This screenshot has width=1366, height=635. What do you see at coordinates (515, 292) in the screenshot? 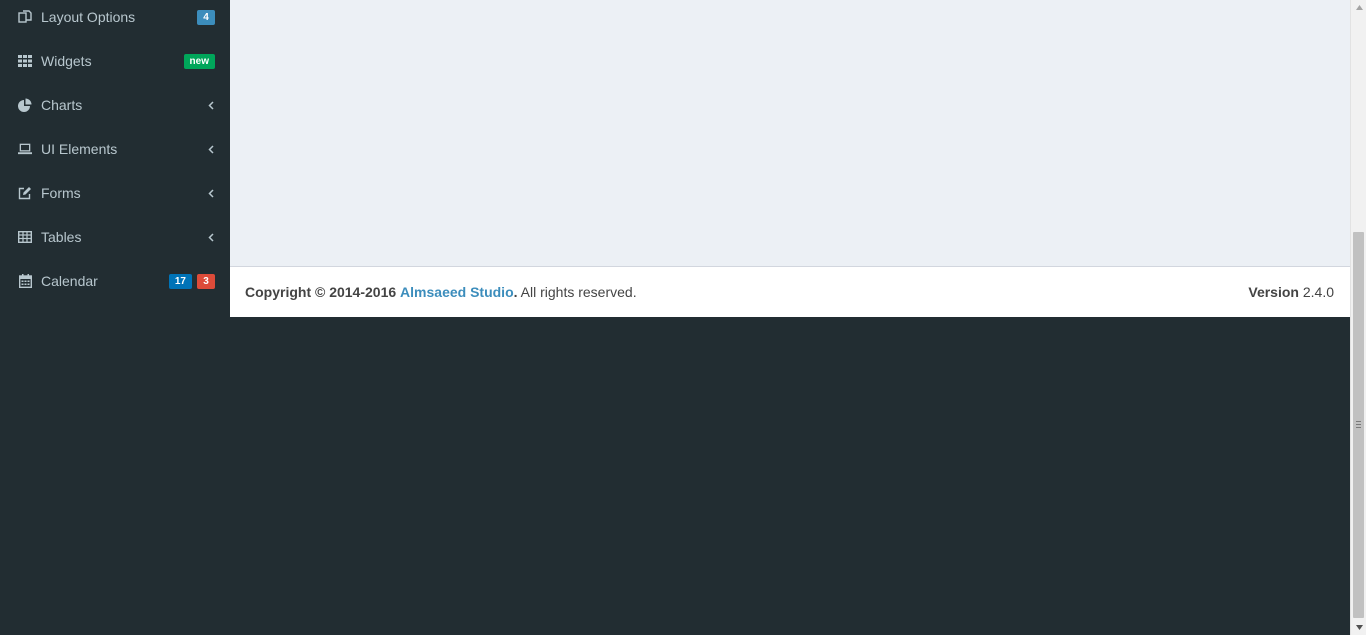
I see `copyright-period: .` at bounding box center [515, 292].